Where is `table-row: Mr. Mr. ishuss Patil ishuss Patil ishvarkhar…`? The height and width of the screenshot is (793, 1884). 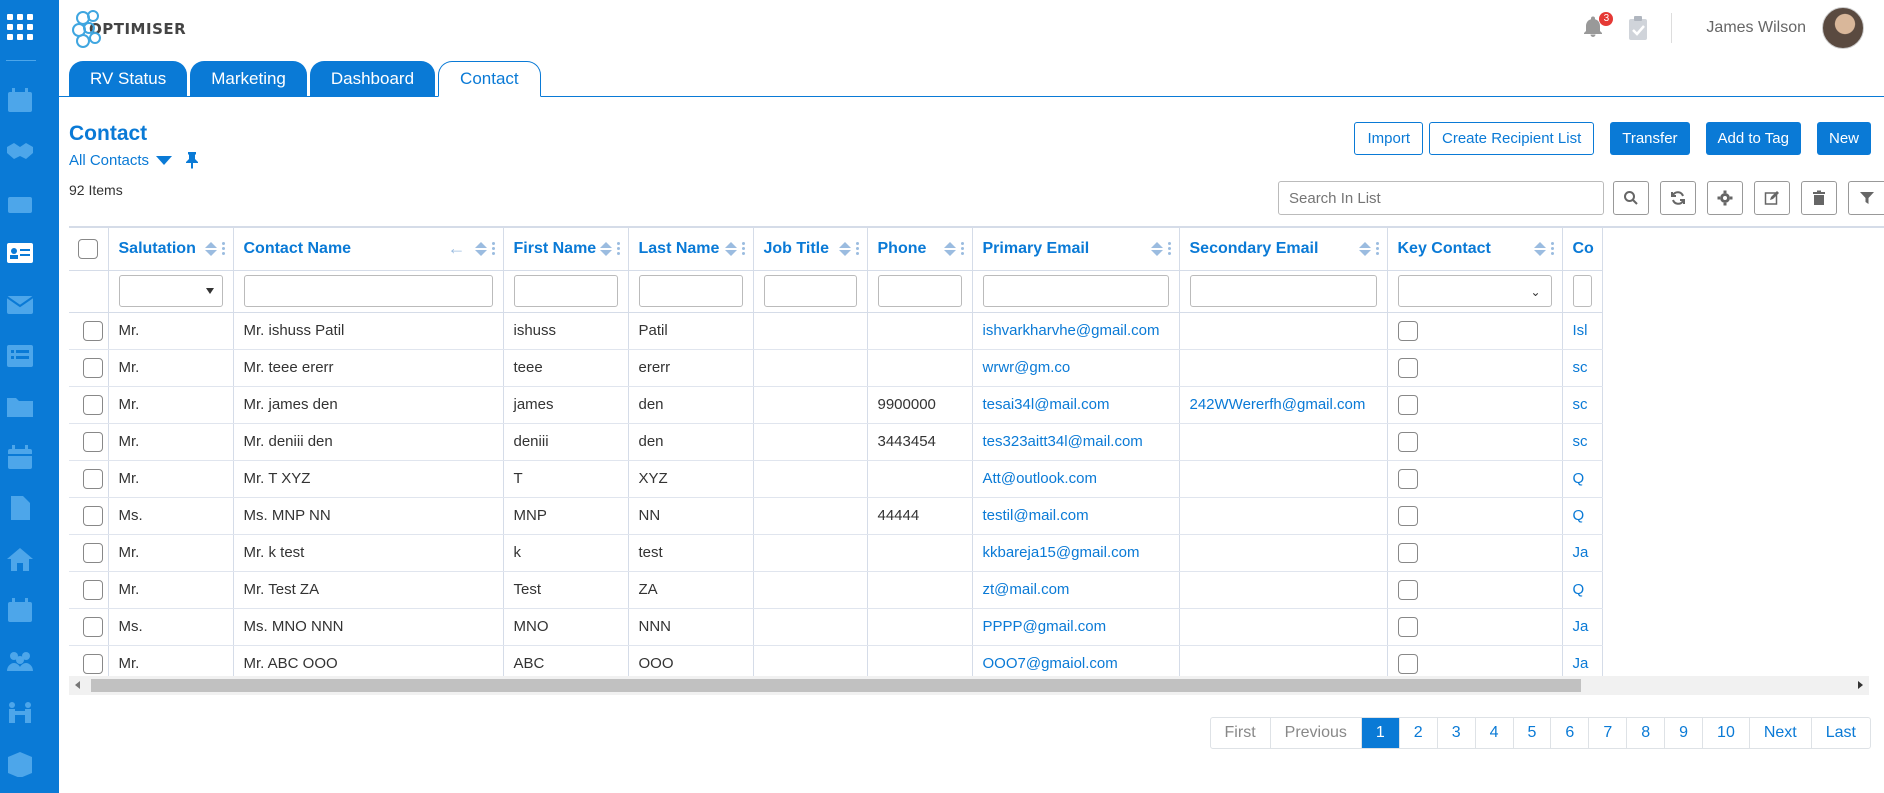
table-row: Mr. Mr. ishuss Patil ishuss Patil ishvarkhar… is located at coordinates (836, 331).